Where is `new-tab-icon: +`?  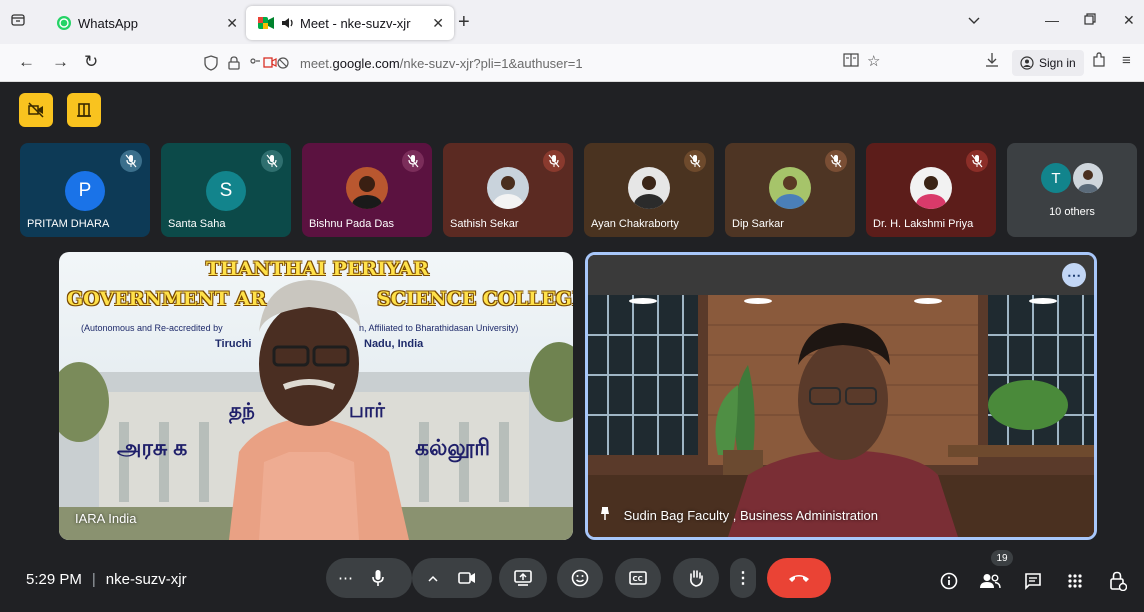 new-tab-icon: + is located at coordinates (464, 22).